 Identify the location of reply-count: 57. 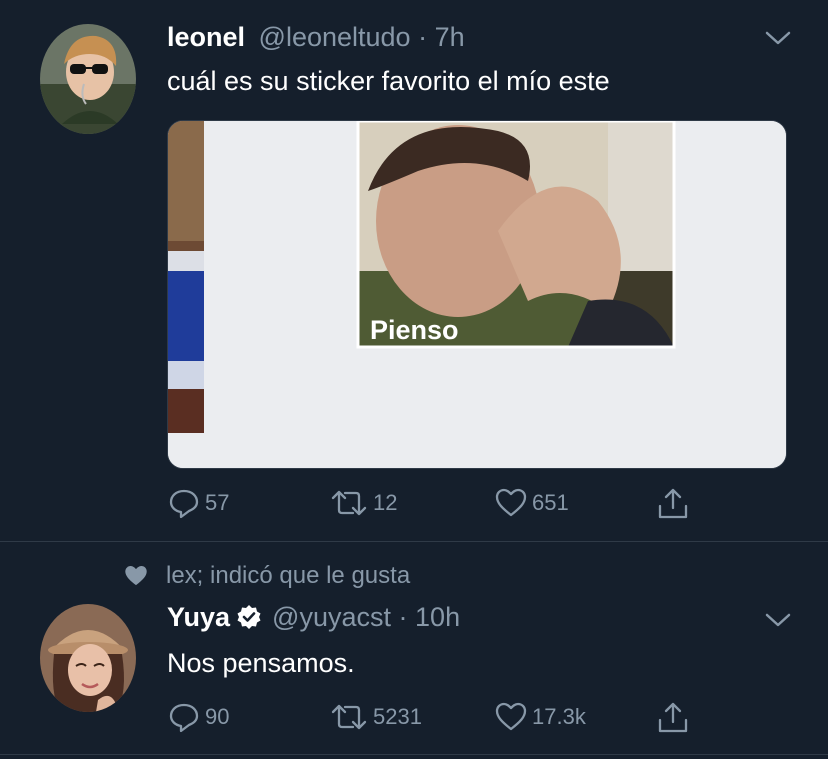
(217, 502).